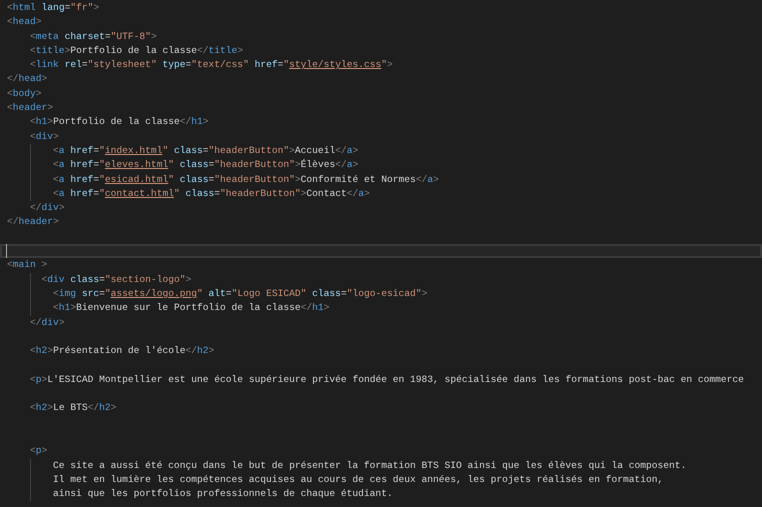 The width and height of the screenshot is (762, 507). Describe the element at coordinates (358, 479) in the screenshot. I see `code-line: Il met en lumière les compétences acquises au cours de ces deux années, les projets réalisés en formation,` at that location.